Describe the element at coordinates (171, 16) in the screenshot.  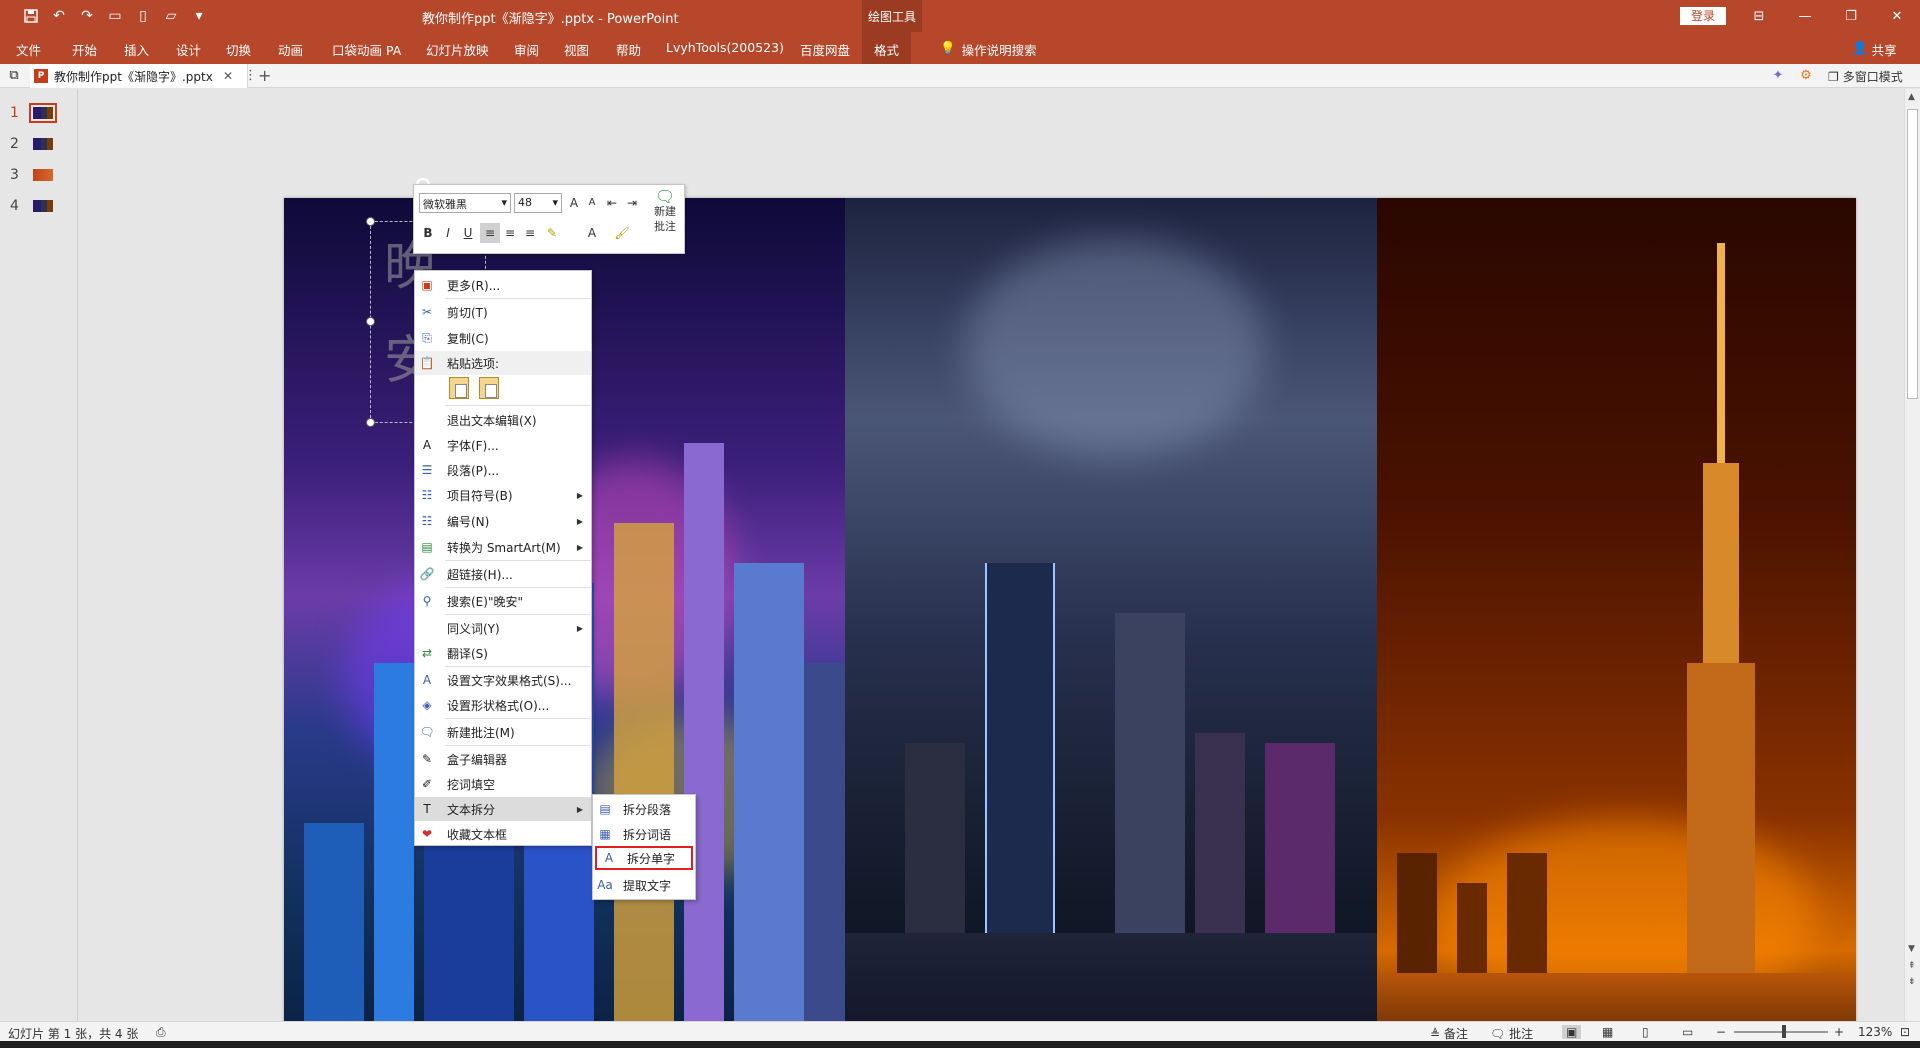
I see `open-icon: ▱` at that location.